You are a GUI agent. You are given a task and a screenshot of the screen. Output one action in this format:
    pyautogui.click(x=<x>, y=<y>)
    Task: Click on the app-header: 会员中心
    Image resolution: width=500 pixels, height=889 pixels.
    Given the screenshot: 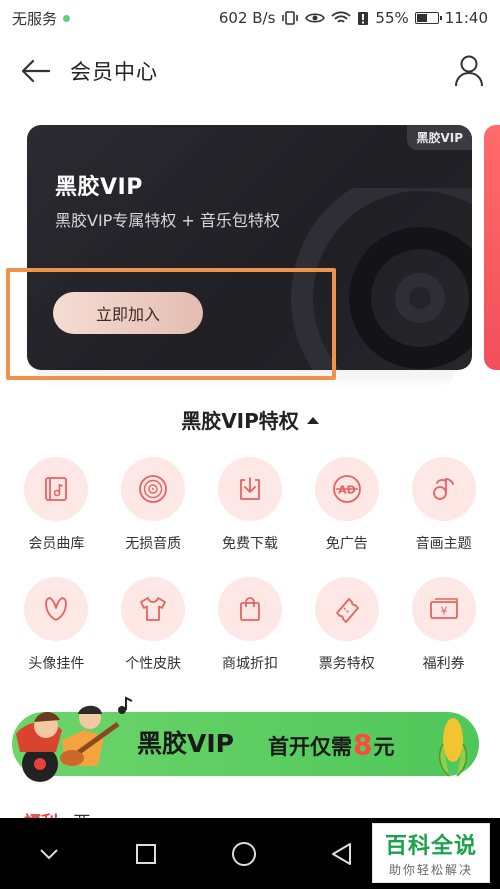 What is the action you would take?
    pyautogui.click(x=250, y=71)
    